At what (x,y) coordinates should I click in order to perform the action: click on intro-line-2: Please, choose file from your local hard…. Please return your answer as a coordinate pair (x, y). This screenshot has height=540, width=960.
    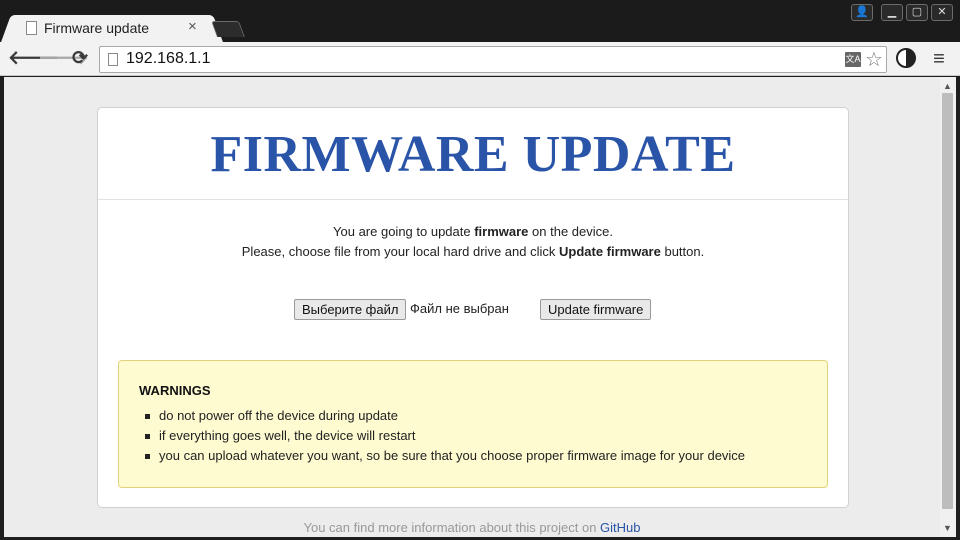
    Looking at the image, I should click on (473, 252).